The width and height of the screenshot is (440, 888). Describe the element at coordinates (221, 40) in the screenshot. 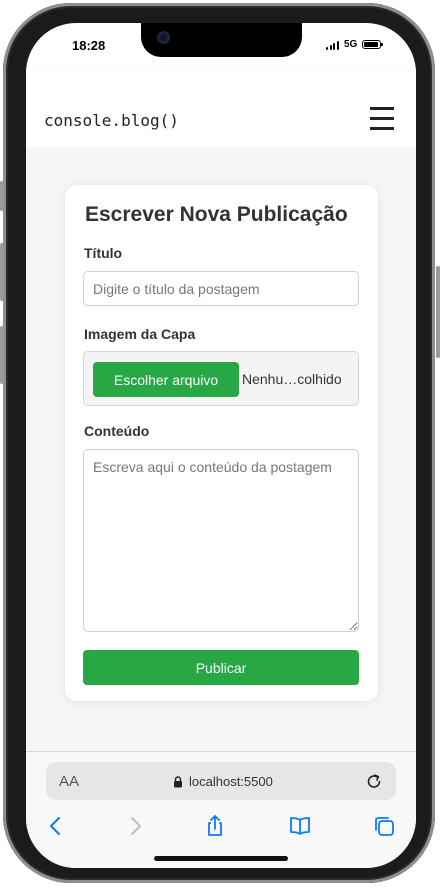

I see `notch` at that location.